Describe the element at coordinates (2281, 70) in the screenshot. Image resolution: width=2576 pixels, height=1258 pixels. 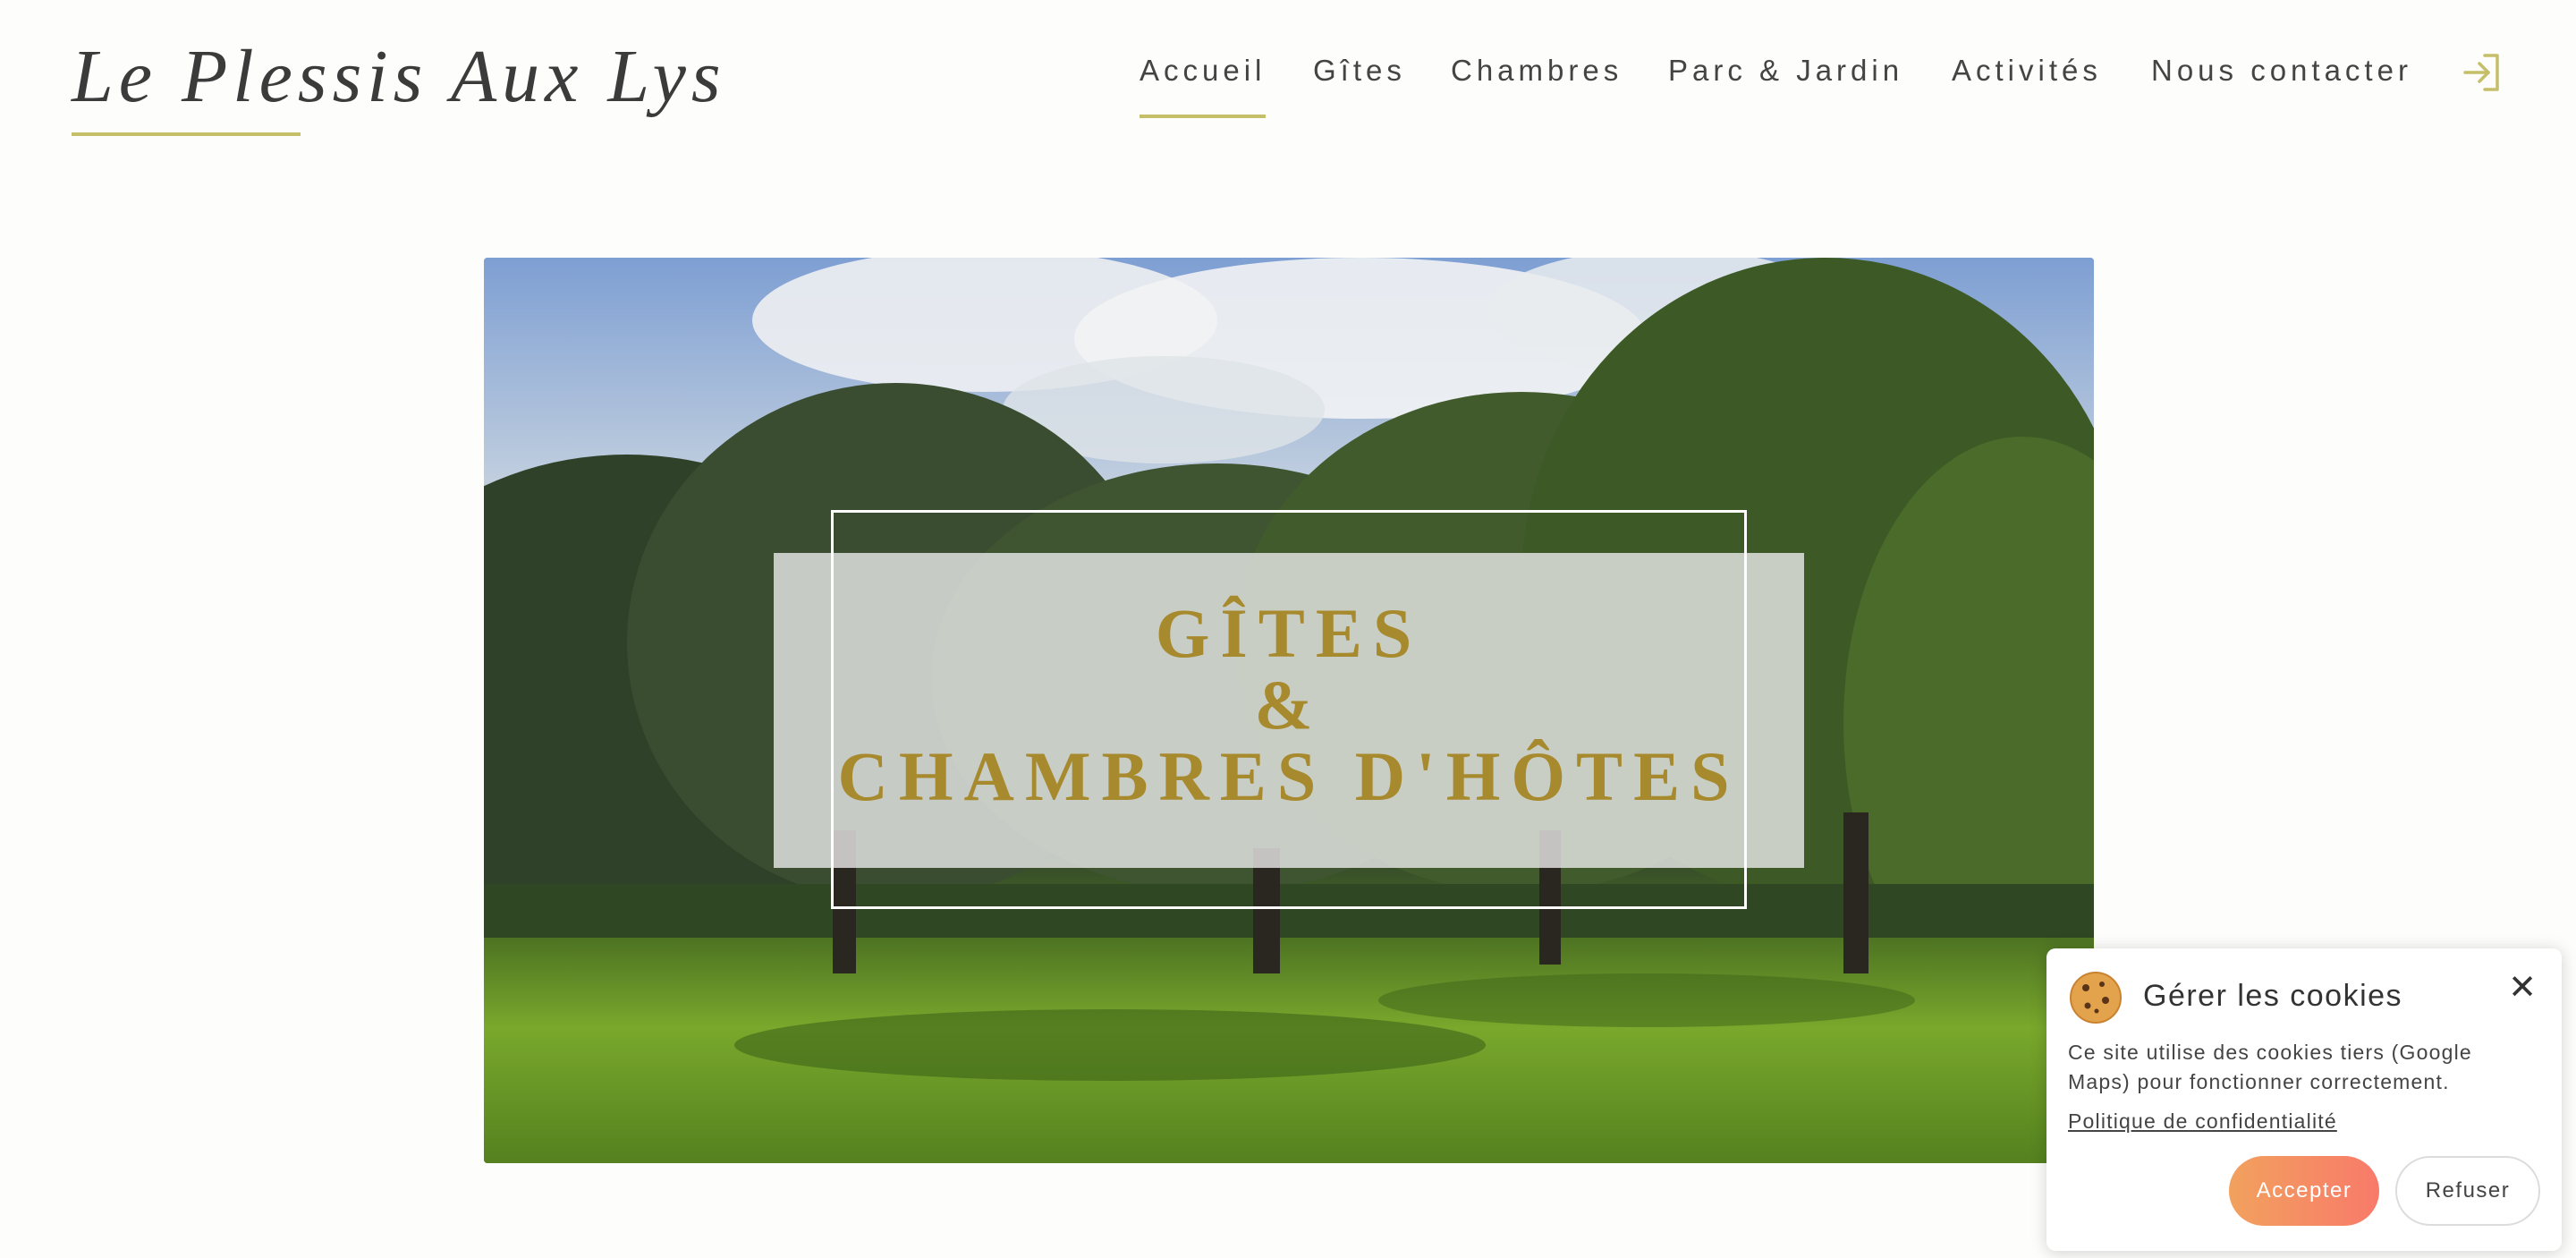
I see `nav-item-nous-contacter: Nous contacter` at that location.